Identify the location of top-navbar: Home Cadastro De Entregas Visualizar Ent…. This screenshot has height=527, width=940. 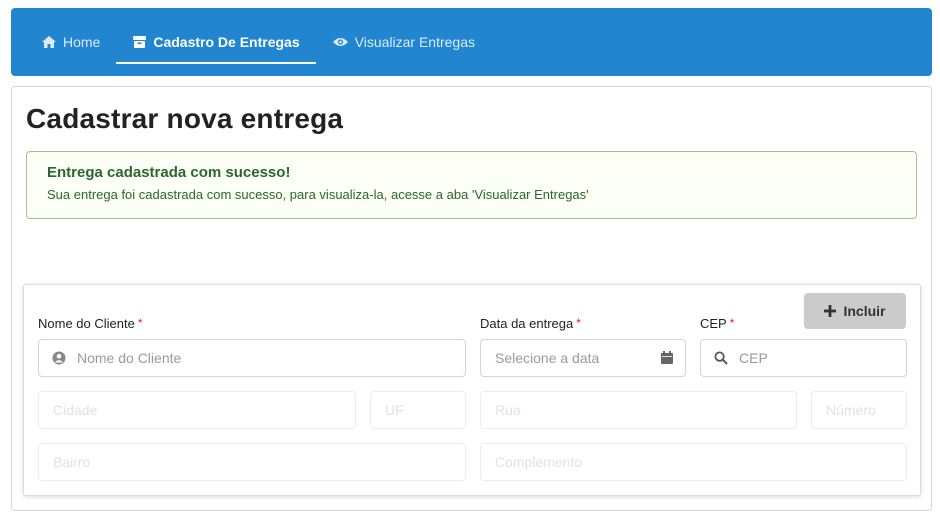
(471, 42).